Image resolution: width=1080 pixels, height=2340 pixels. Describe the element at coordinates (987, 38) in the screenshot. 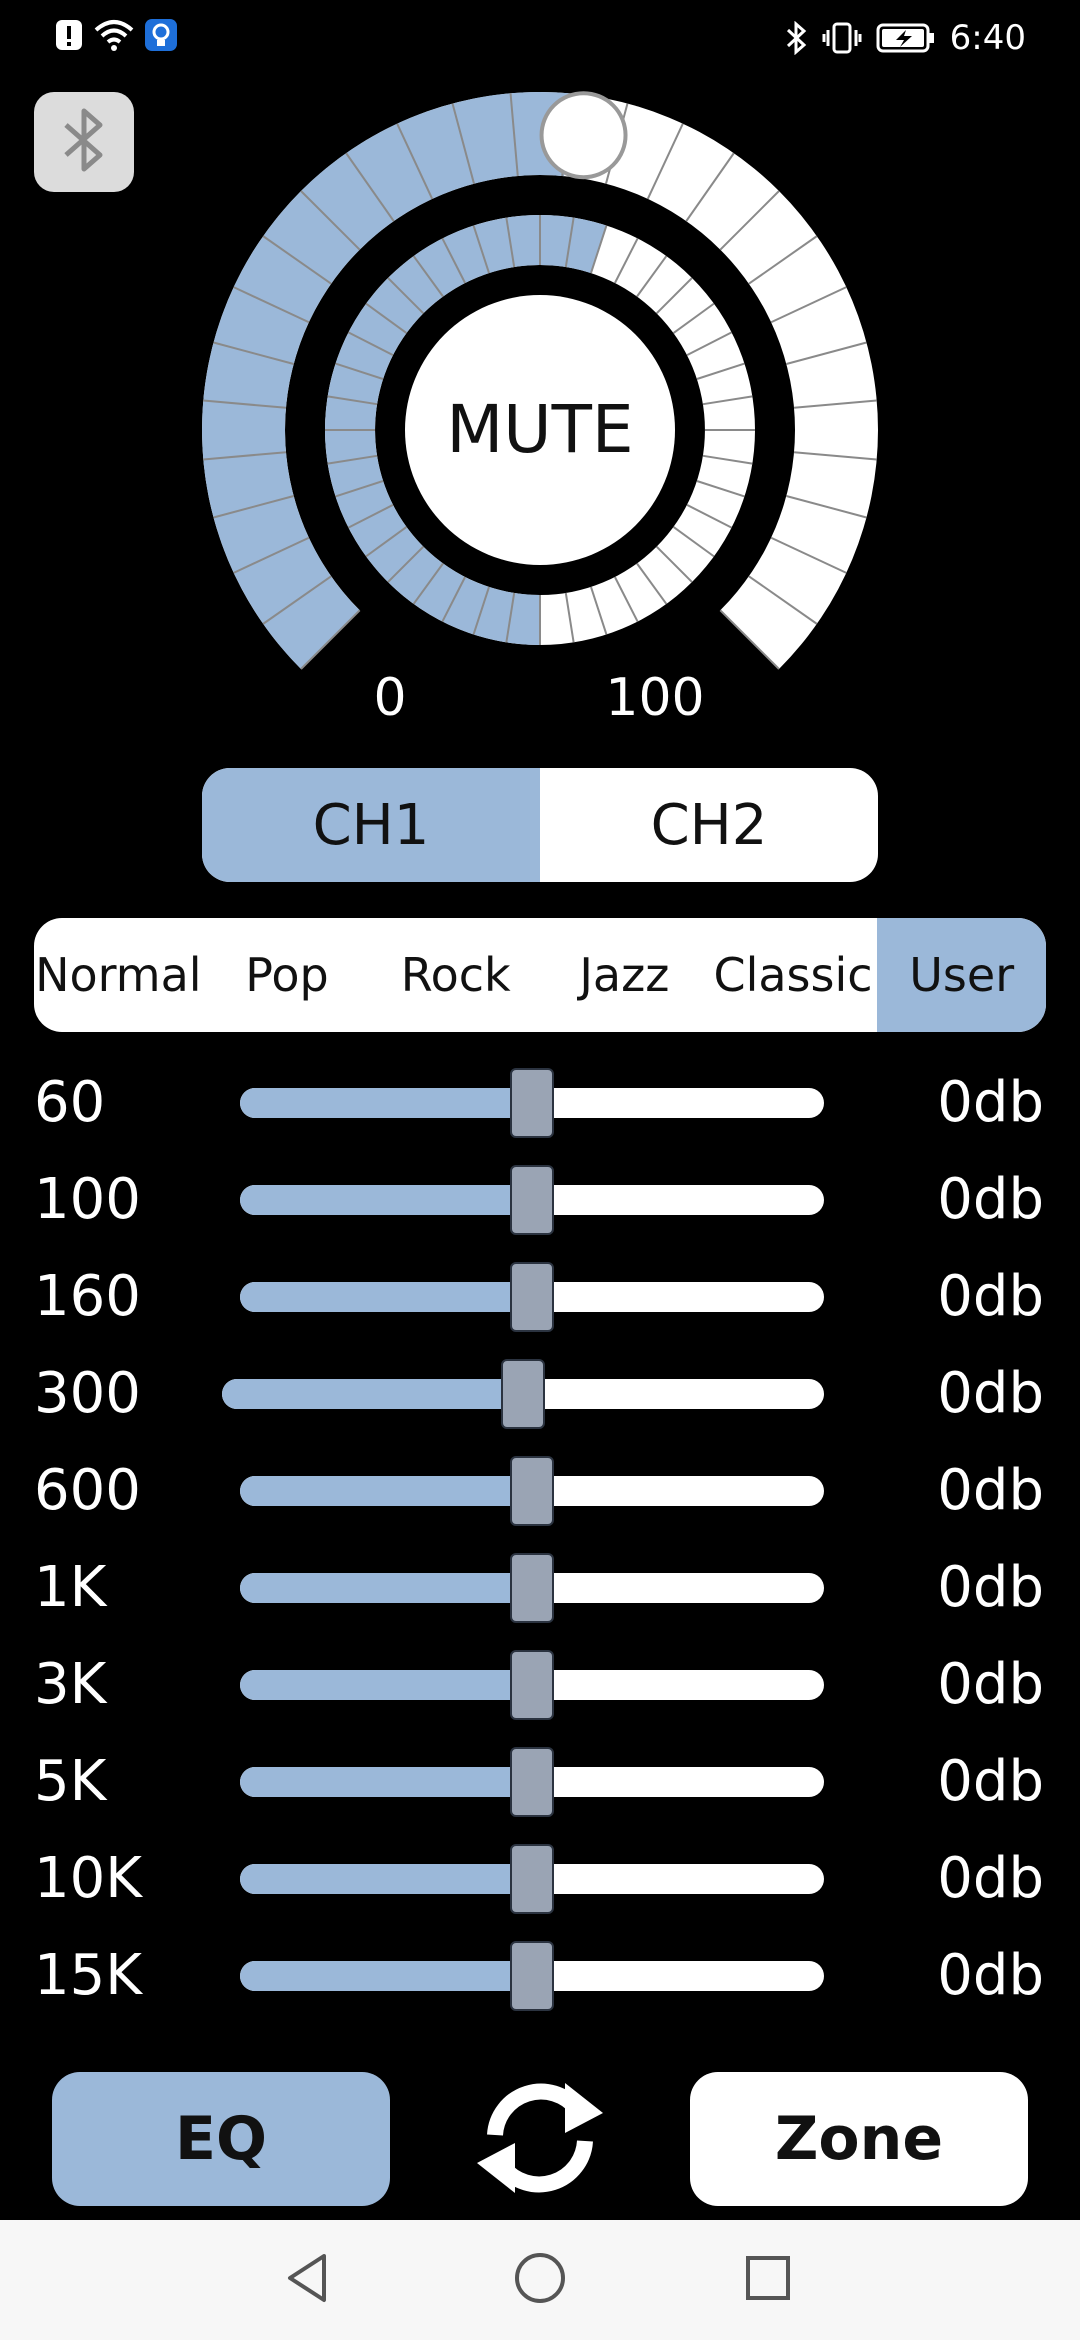

I see `status-time: 6:40` at that location.